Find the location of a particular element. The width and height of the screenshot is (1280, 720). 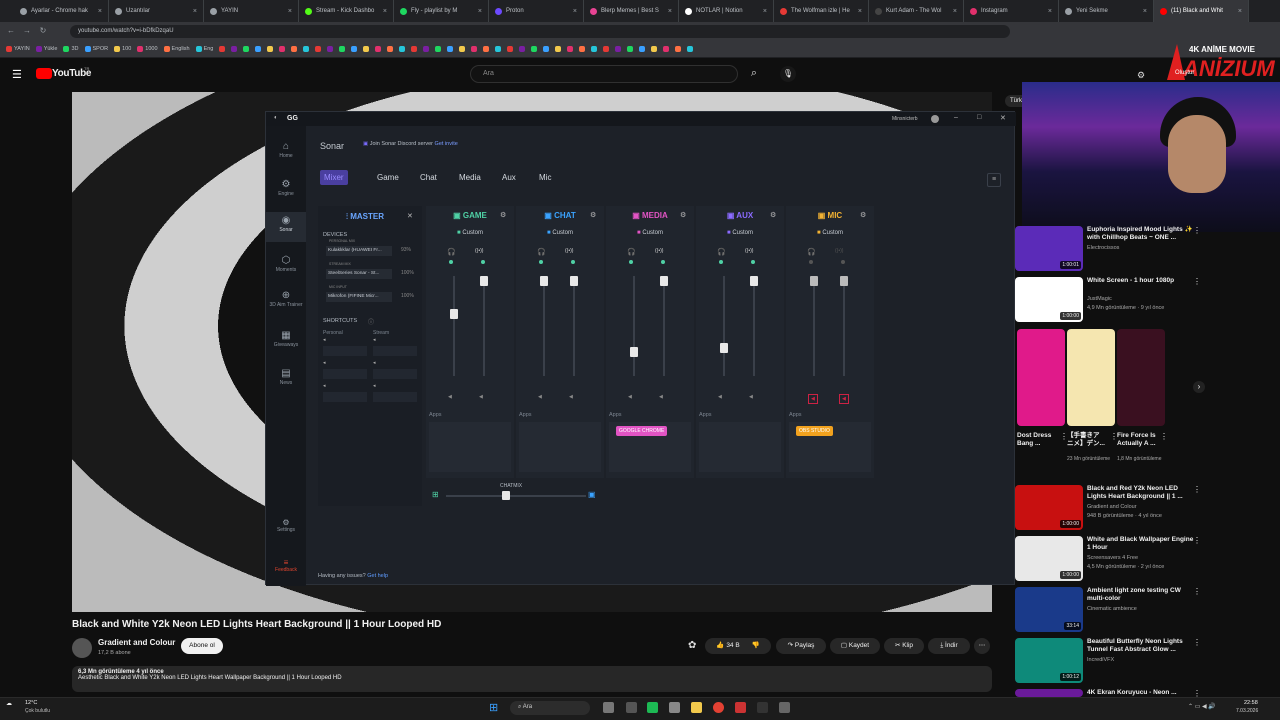

rec-channel: JustMagic is located at coordinates (1099, 299).